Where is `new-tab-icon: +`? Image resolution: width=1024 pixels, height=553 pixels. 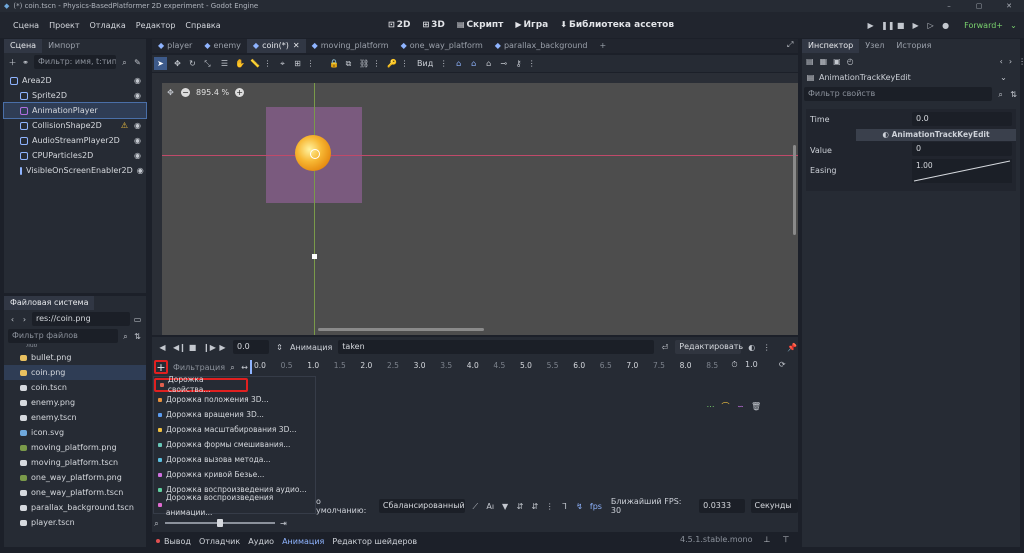
new-tab-icon: + is located at coordinates (603, 46).